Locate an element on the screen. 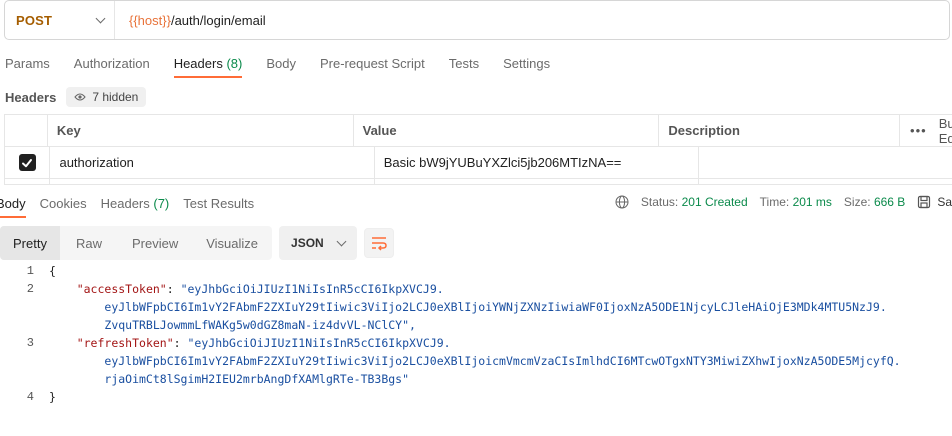 This screenshot has width=952, height=436. tab-label: Test Results is located at coordinates (219, 203).